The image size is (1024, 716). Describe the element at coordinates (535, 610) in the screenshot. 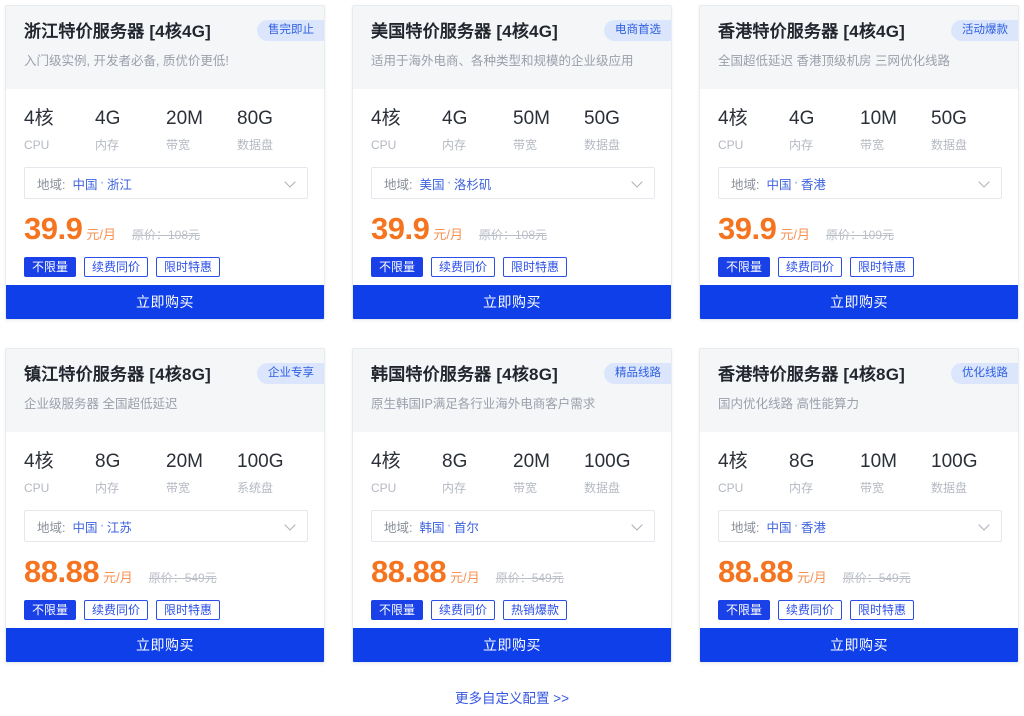

I see `promo-tag: 热销爆款` at that location.